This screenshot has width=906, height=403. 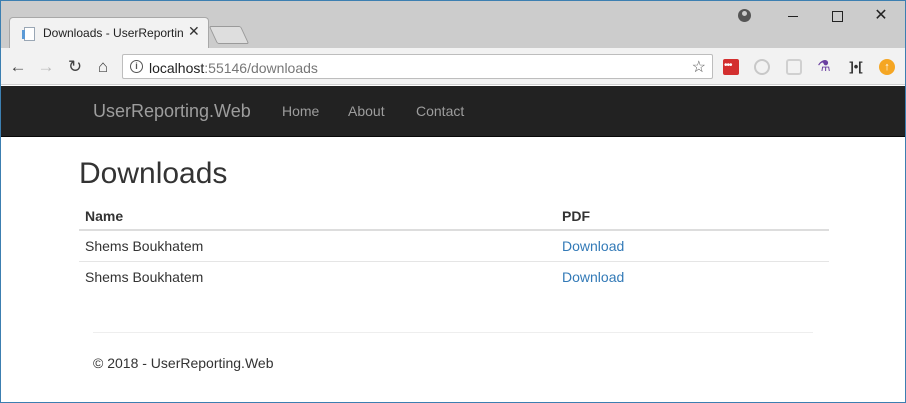 What do you see at coordinates (793, 17) in the screenshot?
I see `minimize-button` at bounding box center [793, 17].